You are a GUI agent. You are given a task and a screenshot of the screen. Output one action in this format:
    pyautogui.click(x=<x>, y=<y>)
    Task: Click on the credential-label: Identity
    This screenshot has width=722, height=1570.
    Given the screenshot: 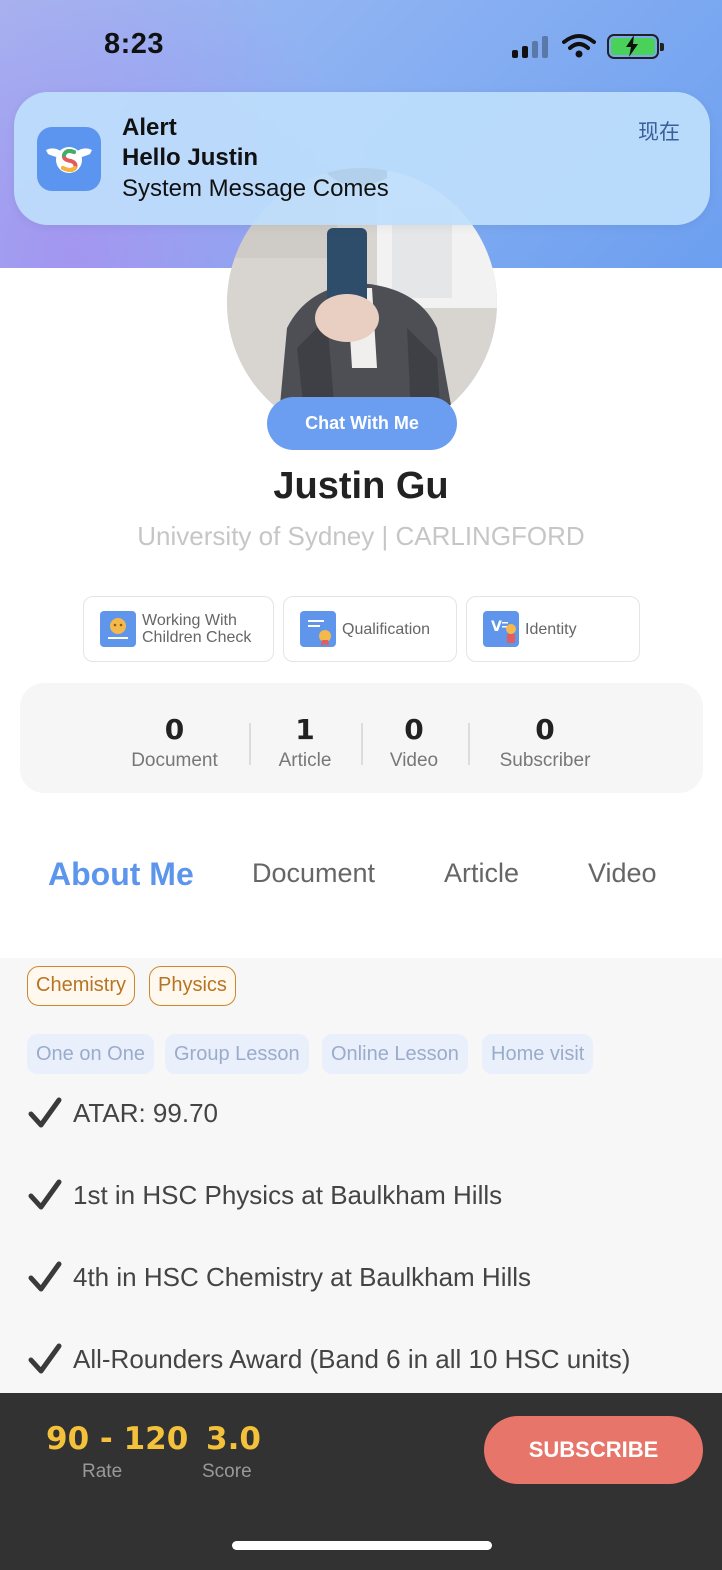 What is the action you would take?
    pyautogui.click(x=551, y=629)
    